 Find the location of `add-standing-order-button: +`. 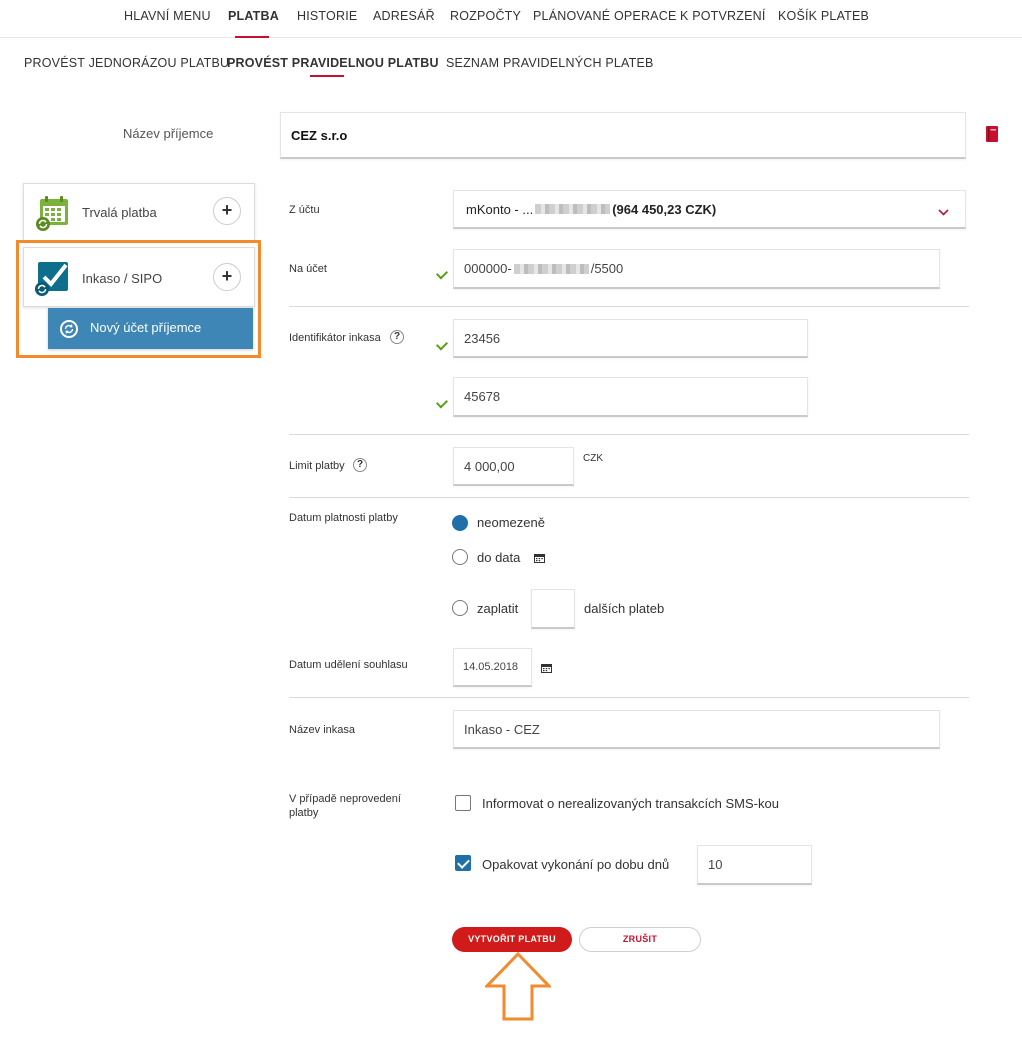

add-standing-order-button: + is located at coordinates (227, 211).